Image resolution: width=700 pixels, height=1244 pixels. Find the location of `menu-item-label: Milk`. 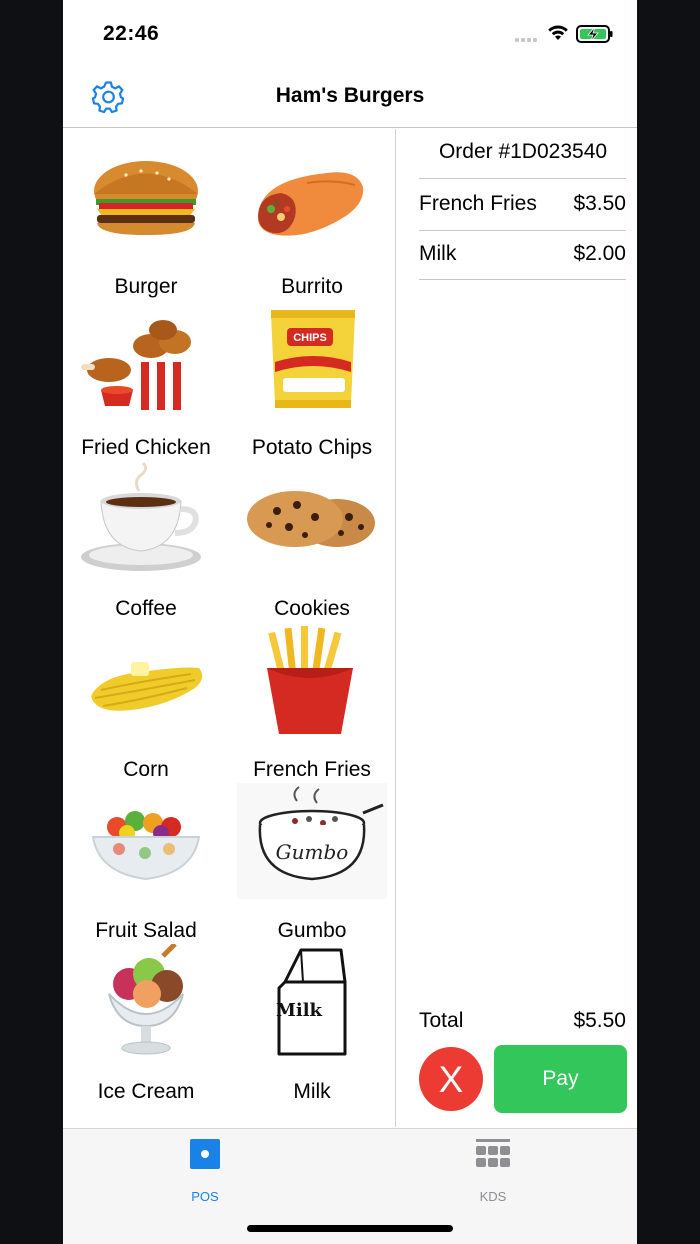

menu-item-label: Milk is located at coordinates (312, 1091).